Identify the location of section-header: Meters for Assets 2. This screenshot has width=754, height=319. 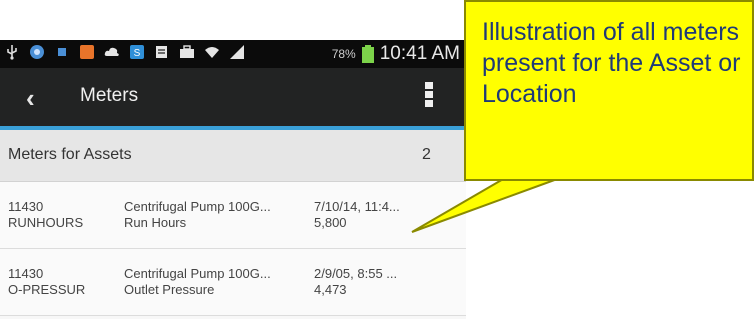
(233, 156).